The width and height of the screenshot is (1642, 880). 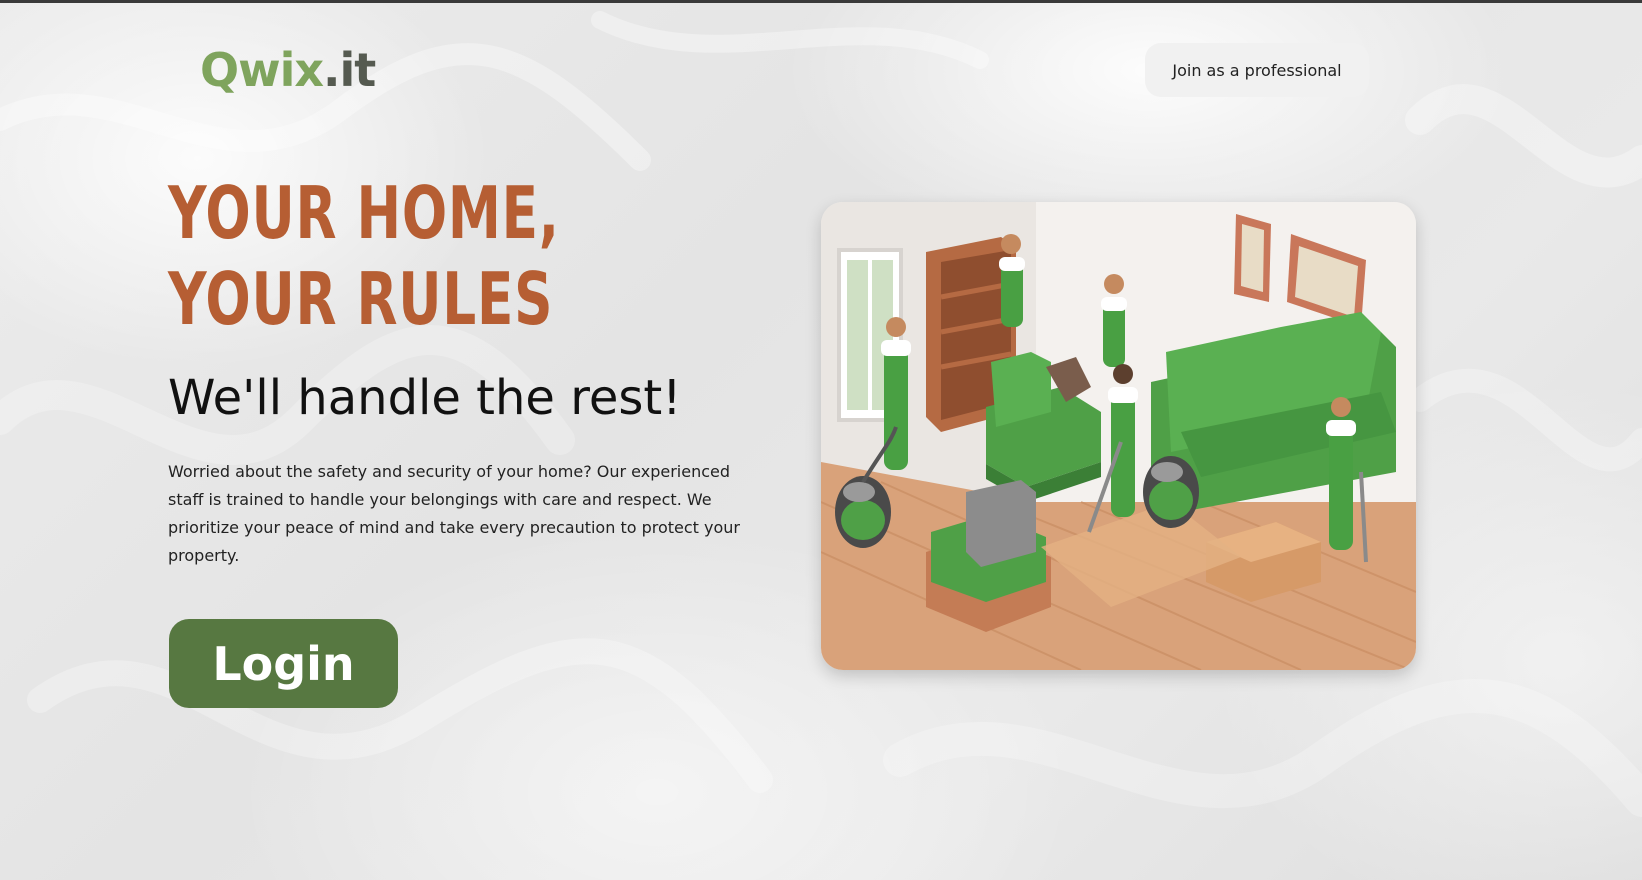 I want to click on hero-headline: YOUR HOME, YOUR RULES, so click(x=364, y=256).